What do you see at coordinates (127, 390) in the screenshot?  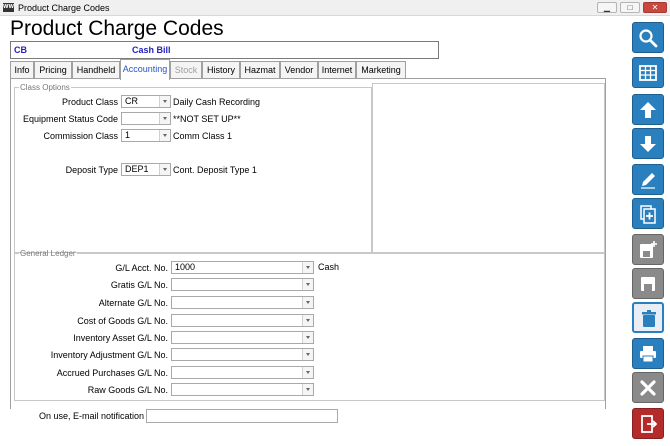 I see `raw-goods-gl-label: Raw Goods G/L No.` at bounding box center [127, 390].